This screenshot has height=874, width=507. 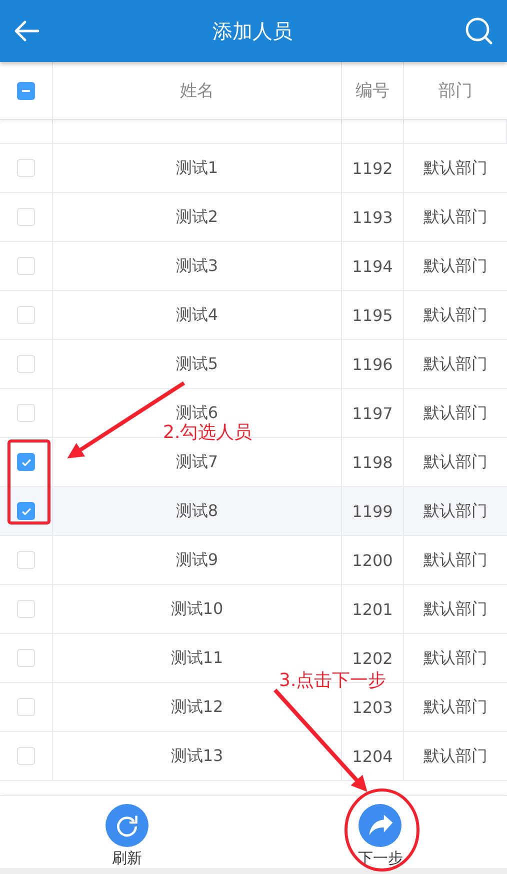 I want to click on name-cell: 测试11, so click(x=197, y=658).